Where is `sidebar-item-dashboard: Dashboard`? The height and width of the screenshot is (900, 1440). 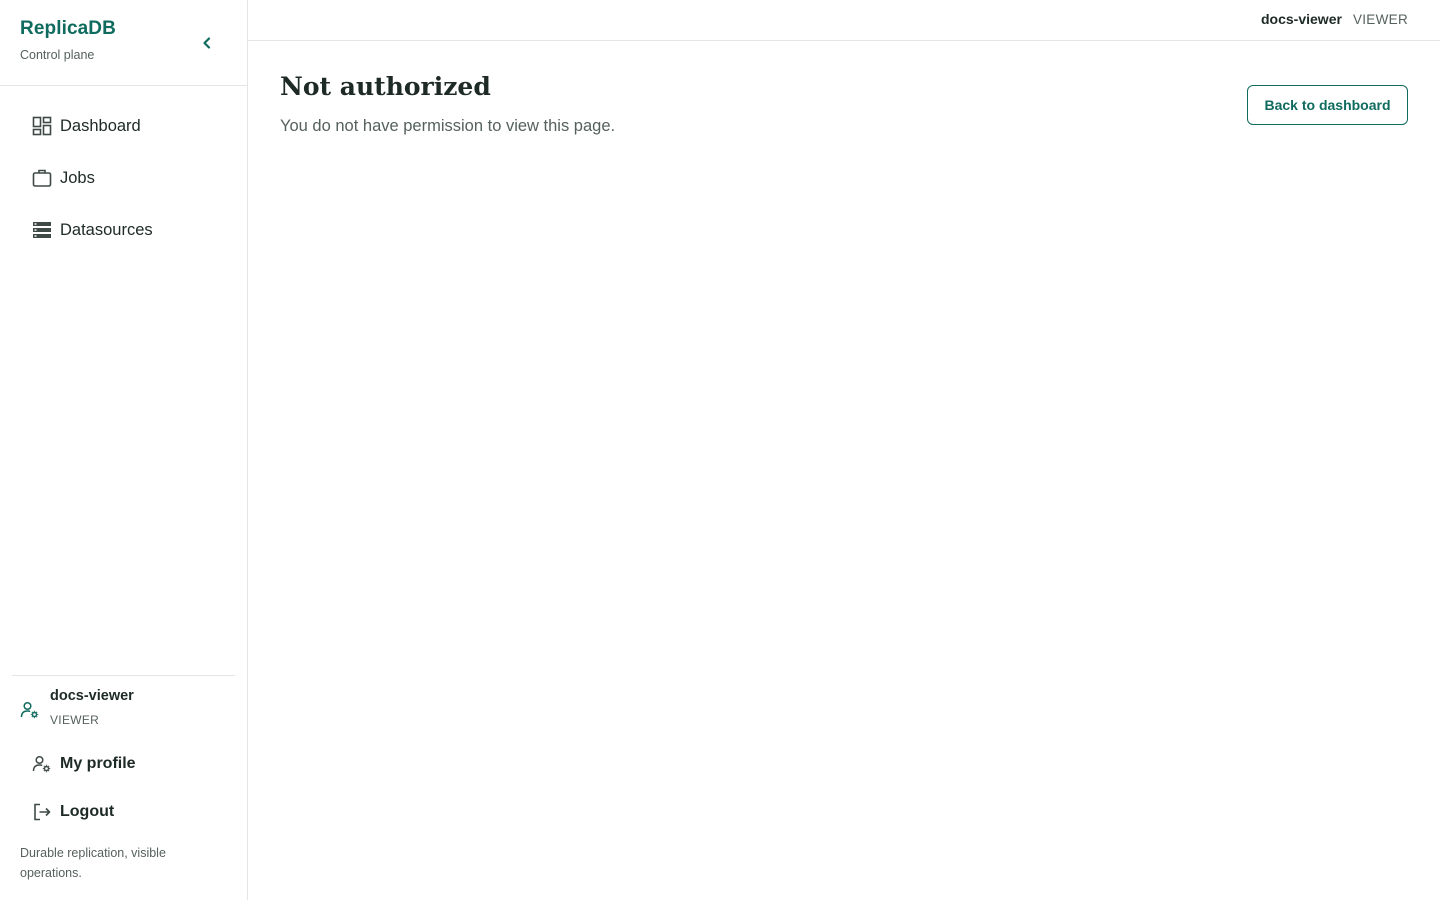
sidebar-item-dashboard: Dashboard is located at coordinates (124, 126).